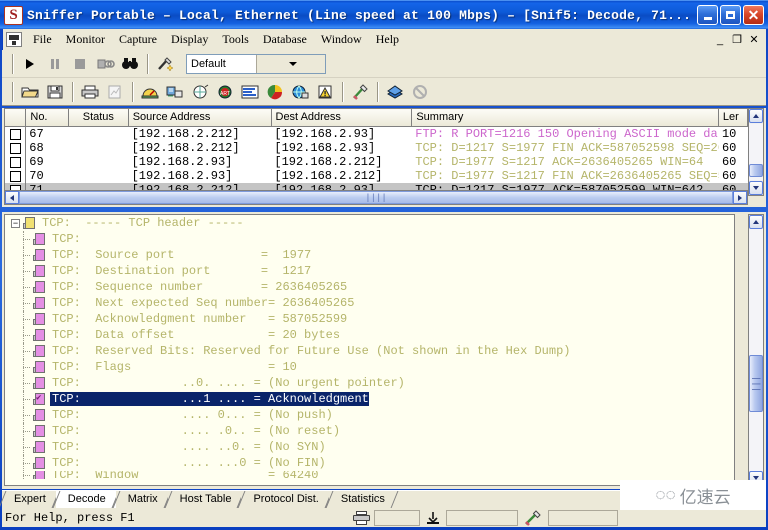 The width and height of the screenshot is (768, 530). What do you see at coordinates (42, 40) in the screenshot?
I see `menu-item-file: File` at bounding box center [42, 40].